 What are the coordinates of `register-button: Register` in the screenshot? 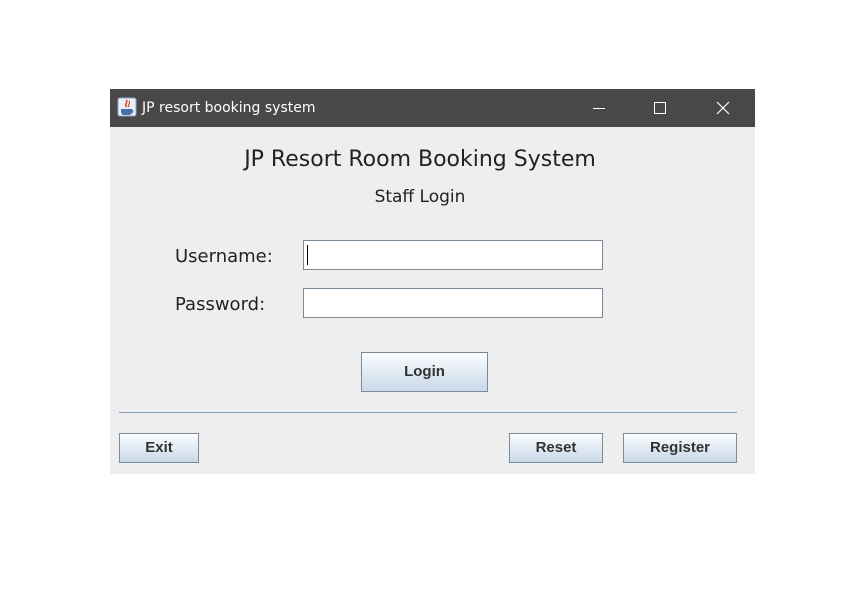 It's located at (680, 448).